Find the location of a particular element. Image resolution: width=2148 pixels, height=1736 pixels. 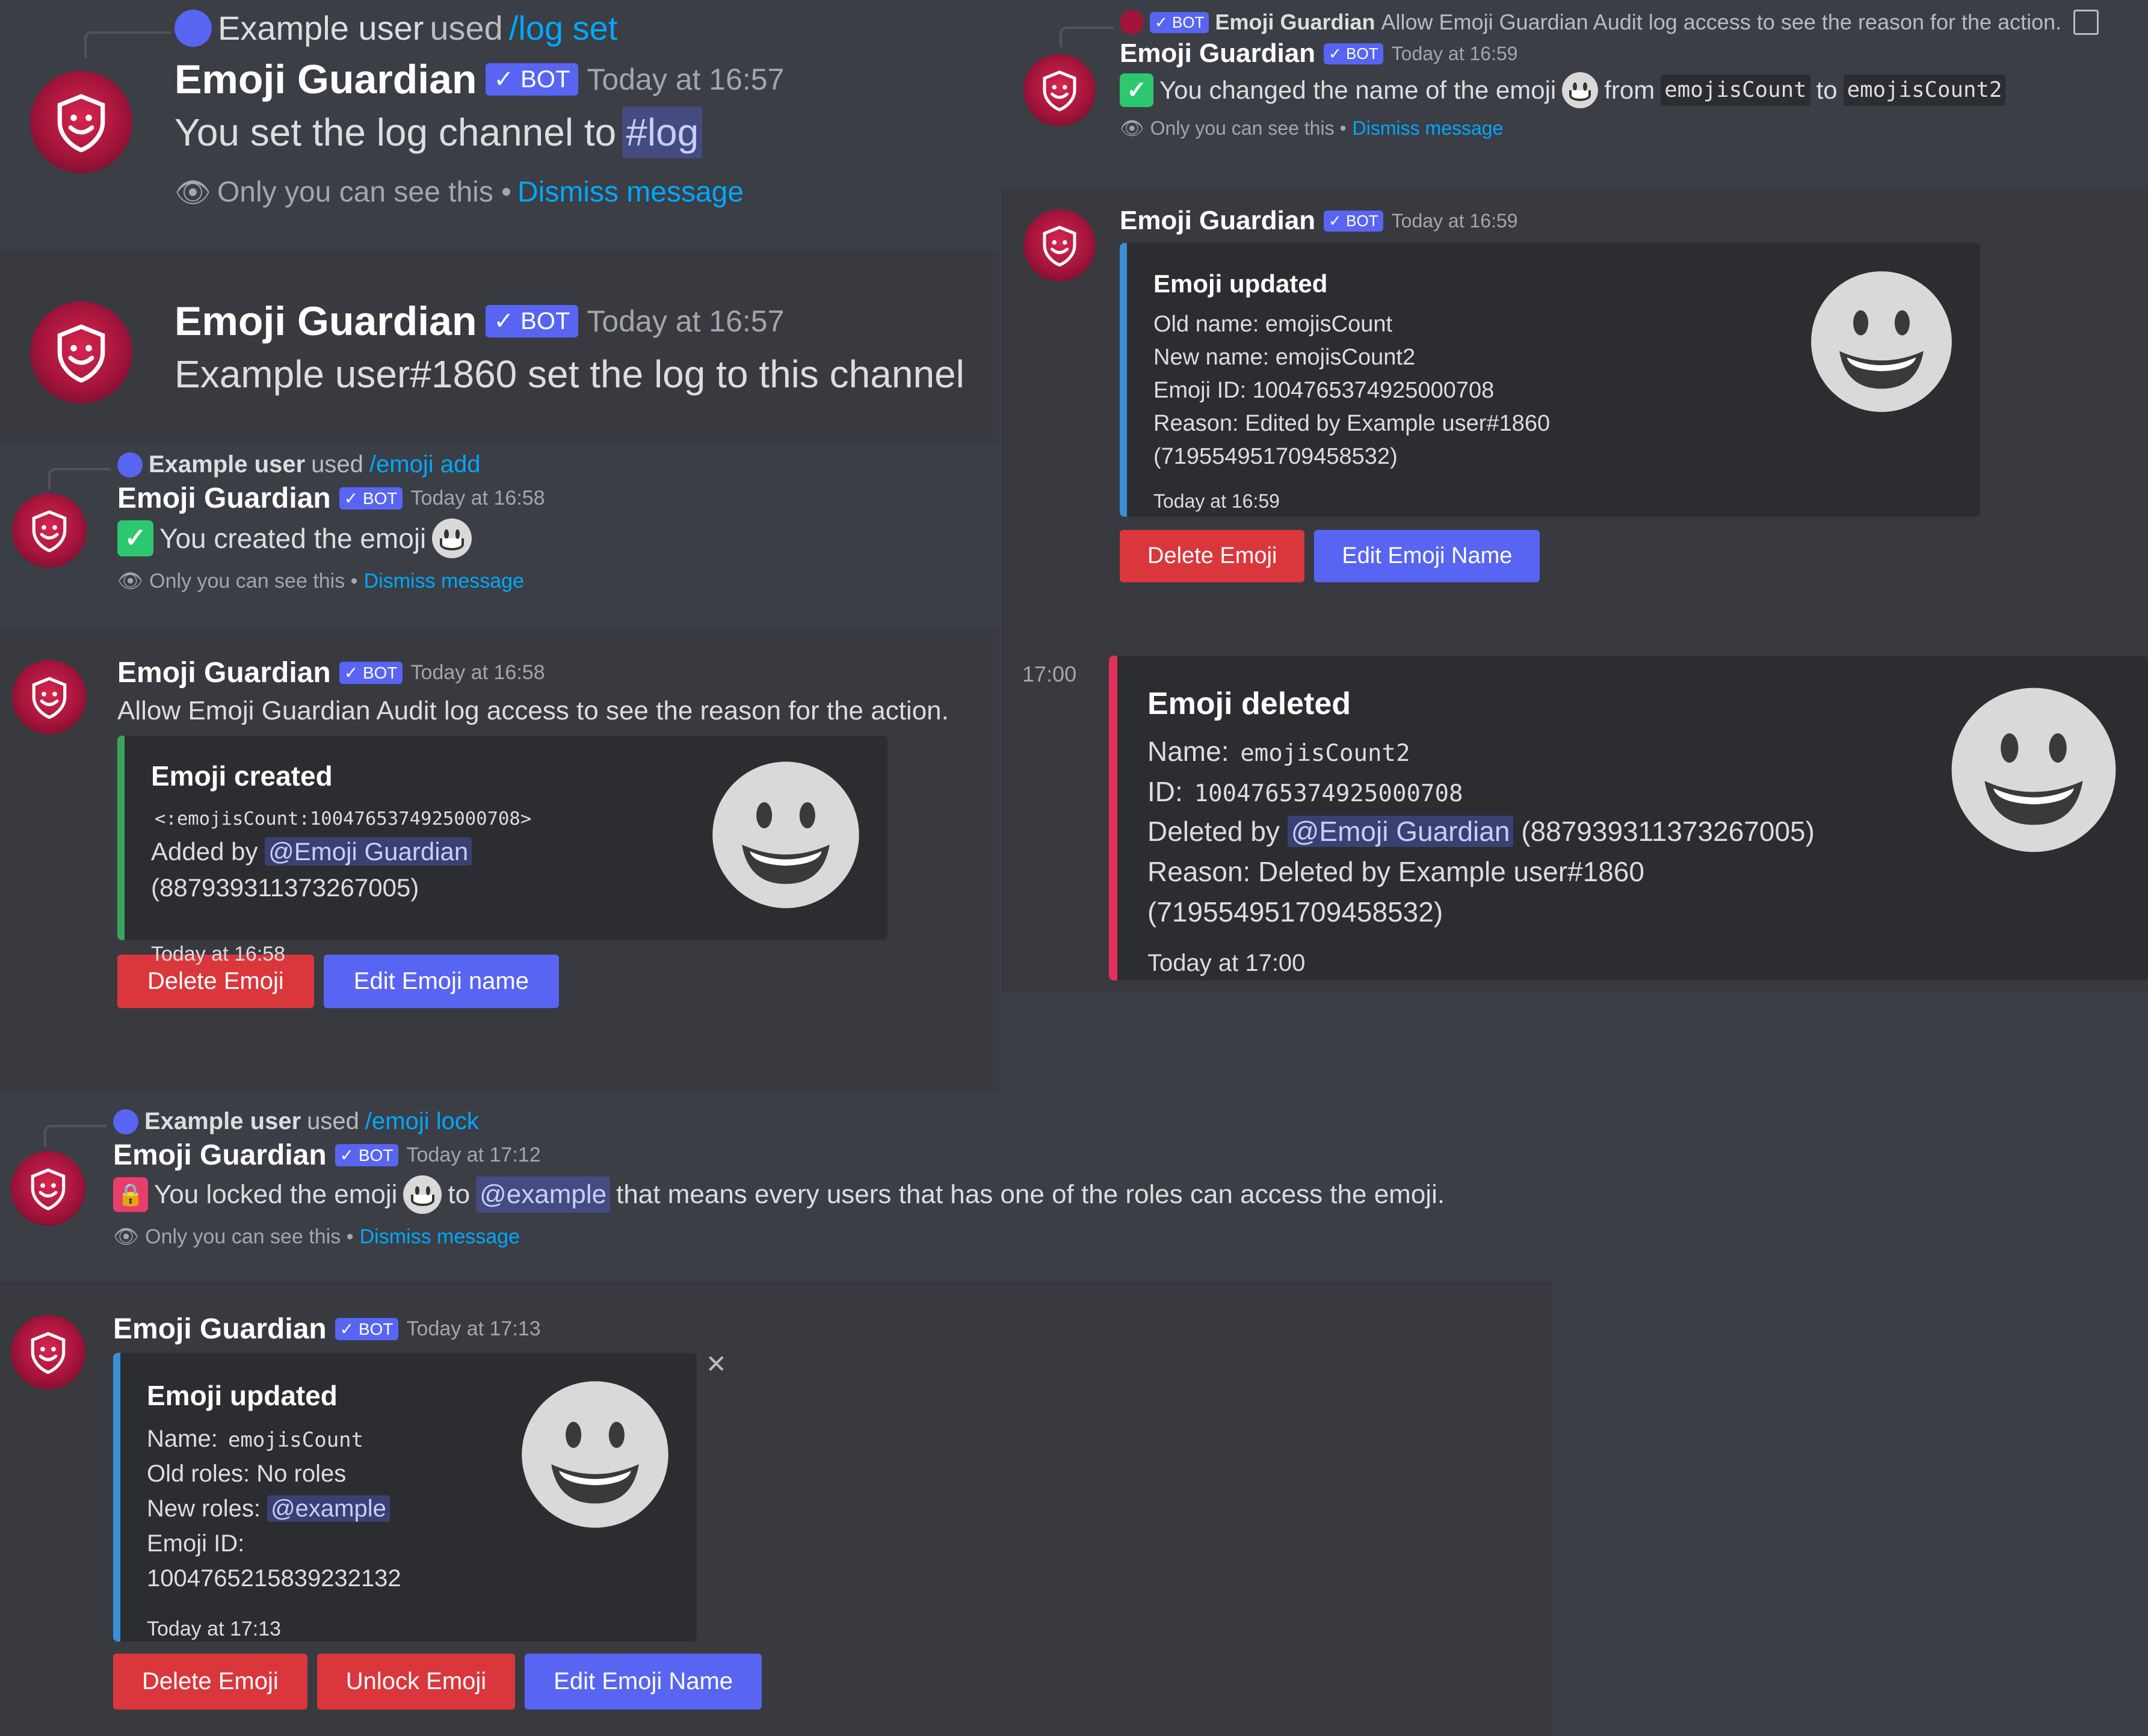

old-name-line: Old name: emojisCount is located at coordinates (1273, 324).